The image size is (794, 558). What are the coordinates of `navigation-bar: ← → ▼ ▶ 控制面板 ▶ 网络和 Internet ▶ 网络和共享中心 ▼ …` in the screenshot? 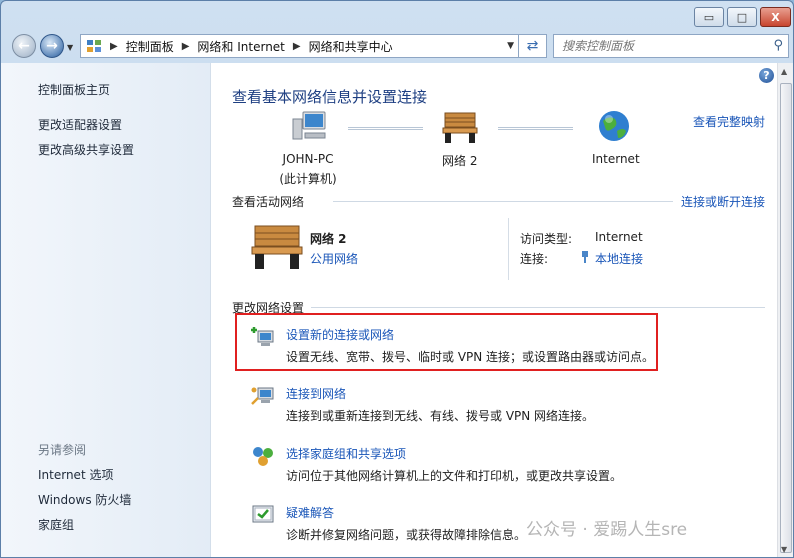 It's located at (397, 46).